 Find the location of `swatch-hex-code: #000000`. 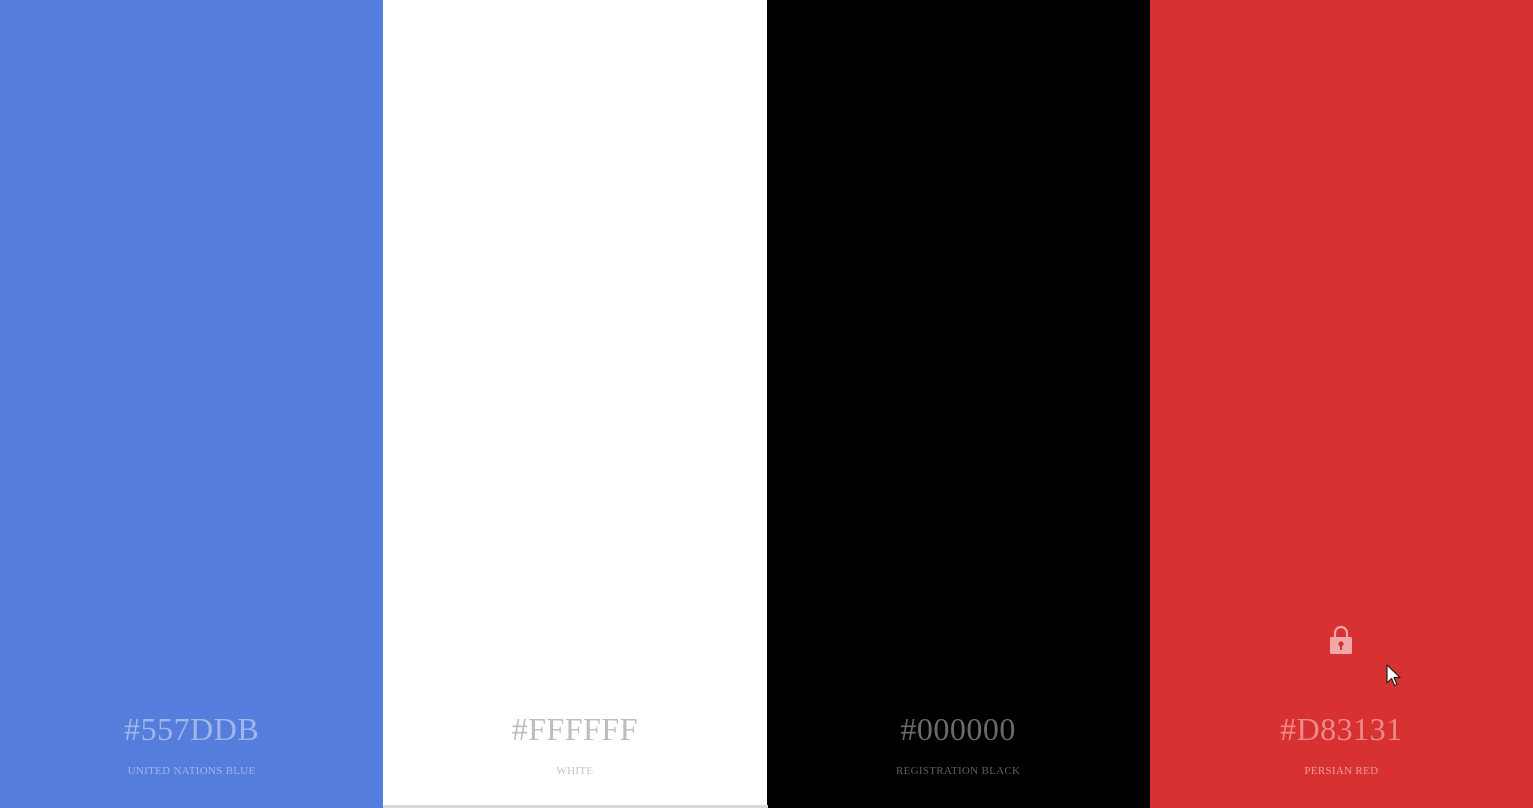

swatch-hex-code: #000000 is located at coordinates (958, 729).